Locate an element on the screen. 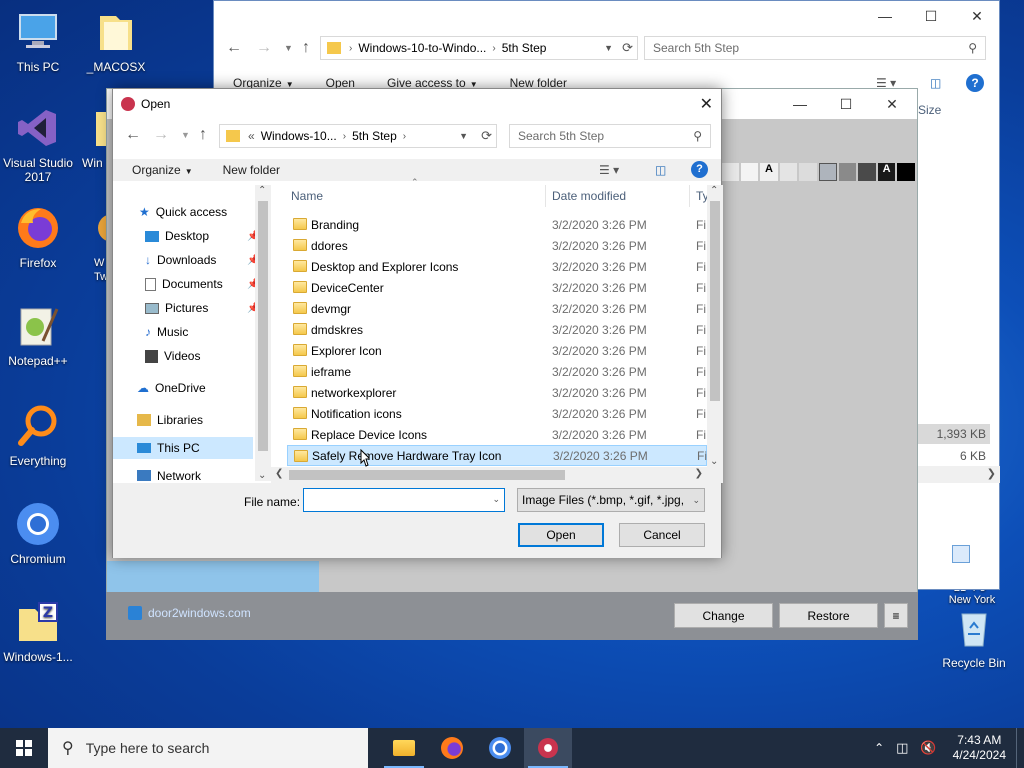 The height and width of the screenshot is (768, 1024). network-icon: ◫ is located at coordinates (902, 748).